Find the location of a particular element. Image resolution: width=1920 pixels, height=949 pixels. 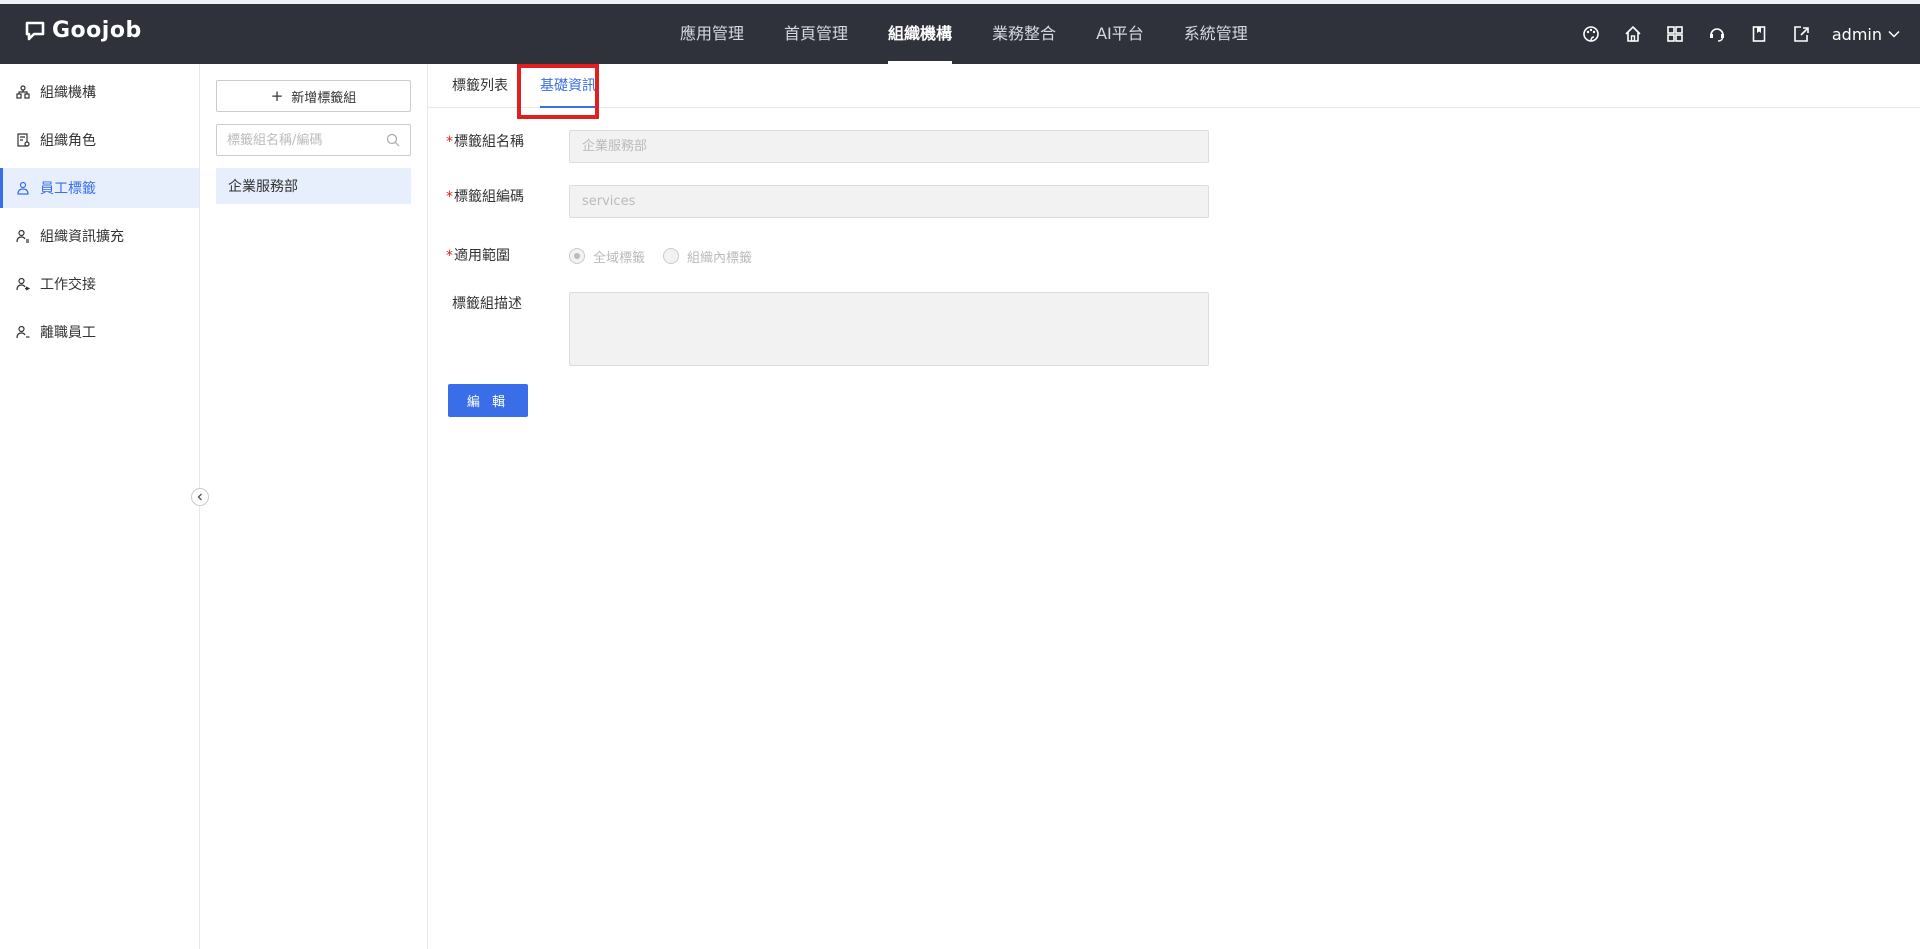

sidebar-item-employee-tags: 員工標籤 is located at coordinates (99, 188).